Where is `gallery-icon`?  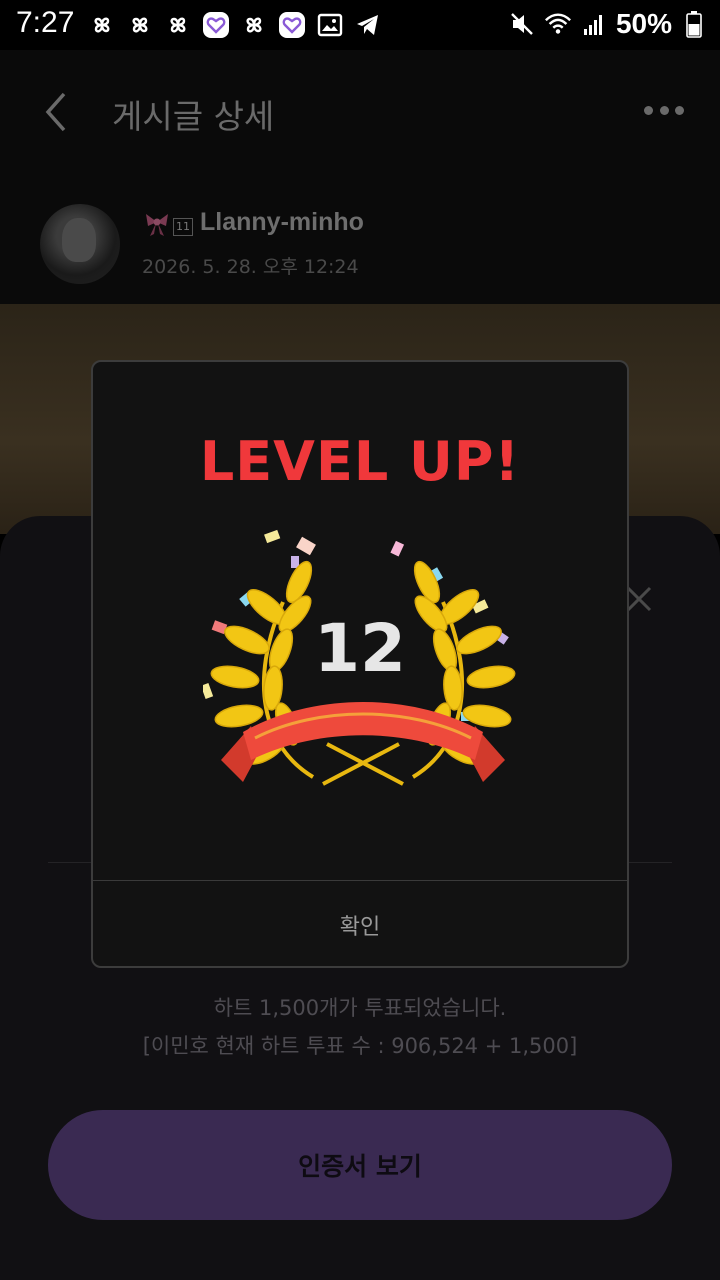
gallery-icon is located at coordinates (330, 25).